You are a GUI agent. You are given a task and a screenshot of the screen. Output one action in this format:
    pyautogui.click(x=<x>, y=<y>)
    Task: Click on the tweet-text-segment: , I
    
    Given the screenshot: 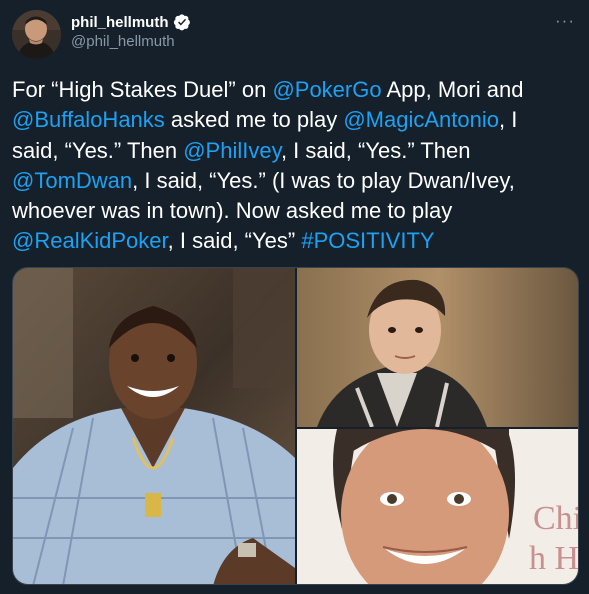 What is the action you would take?
    pyautogui.click(x=508, y=120)
    